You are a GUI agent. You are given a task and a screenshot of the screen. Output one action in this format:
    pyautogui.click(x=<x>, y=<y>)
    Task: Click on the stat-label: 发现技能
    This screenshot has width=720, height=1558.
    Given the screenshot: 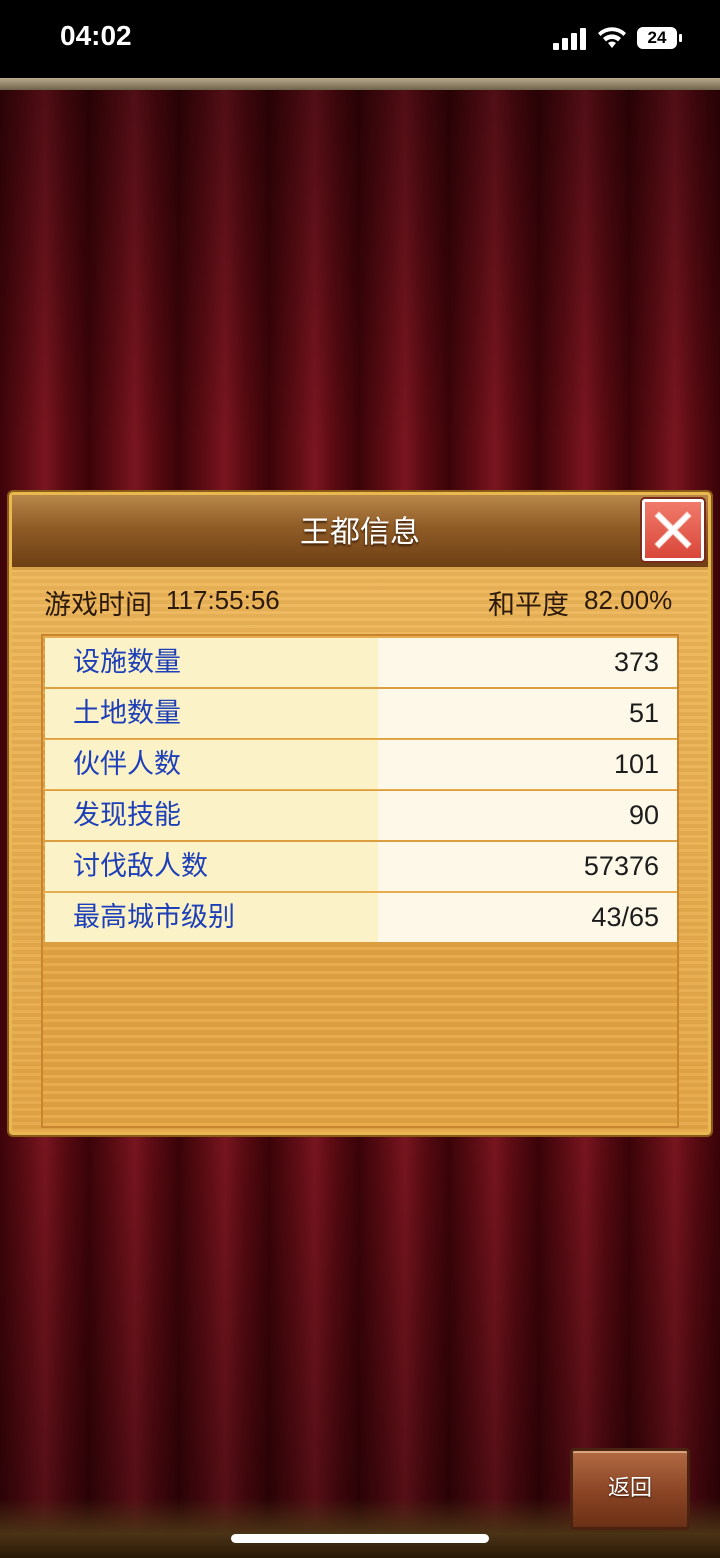 What is the action you would take?
    pyautogui.click(x=211, y=815)
    